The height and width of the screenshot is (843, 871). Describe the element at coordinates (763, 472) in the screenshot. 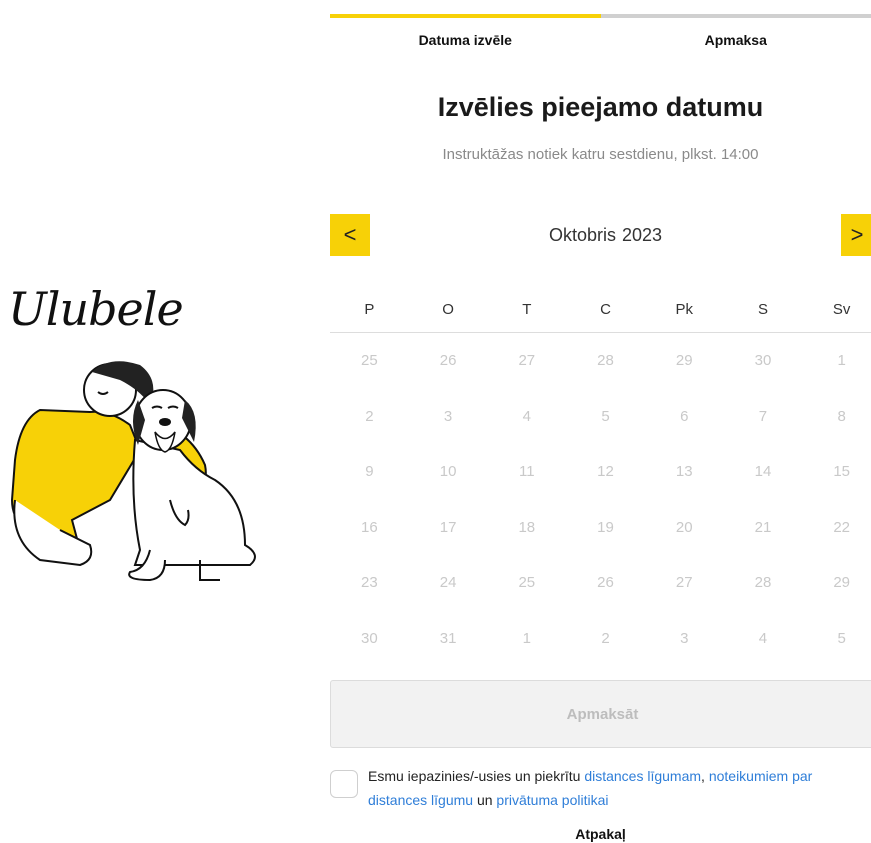

I see `calendar-day: 14` at that location.